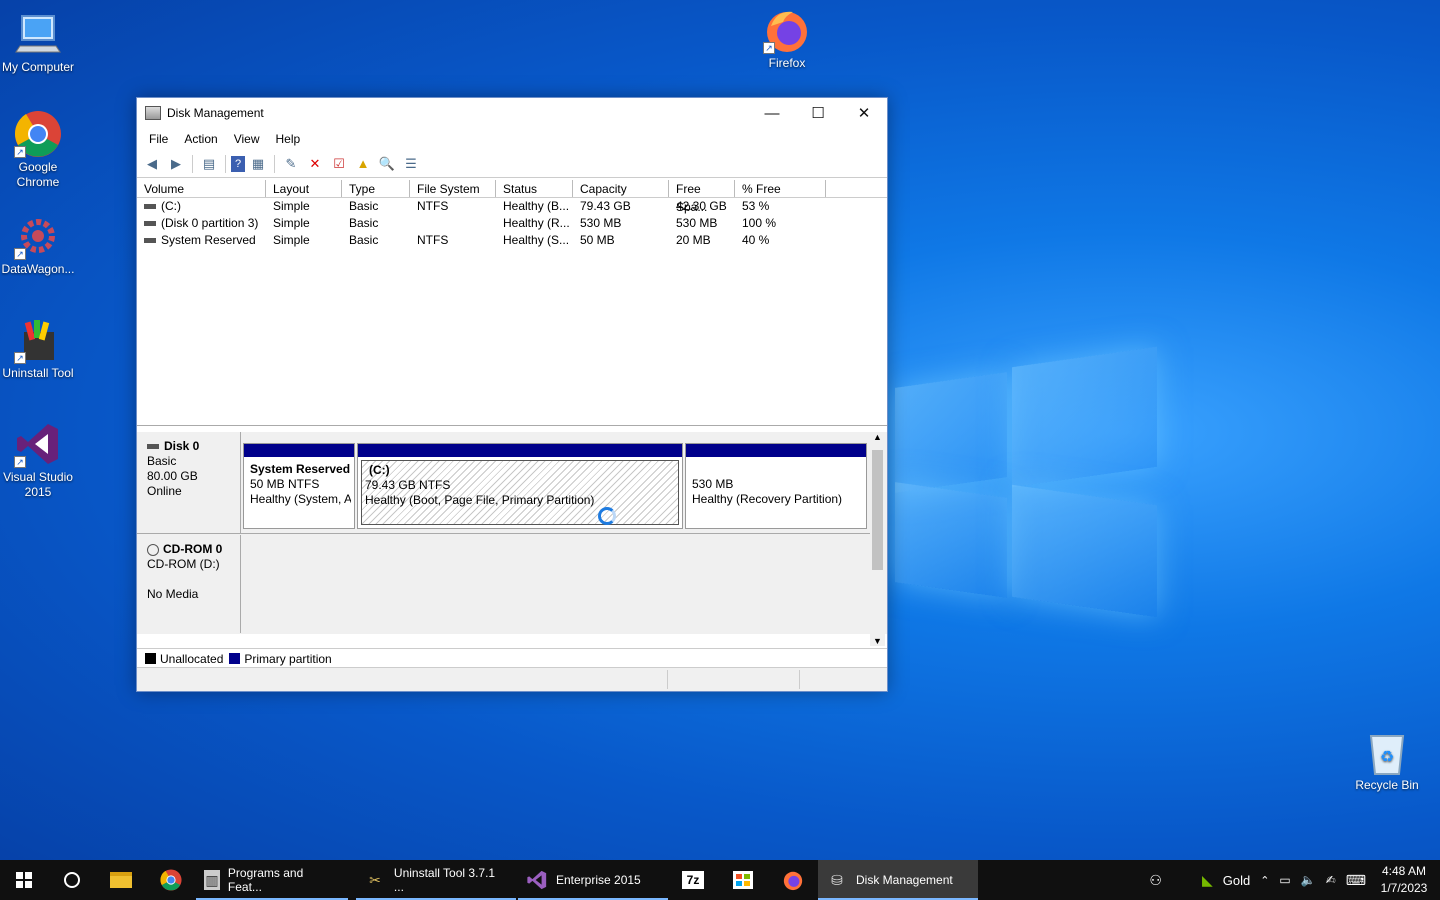  I want to click on col-type: Type, so click(376, 188).